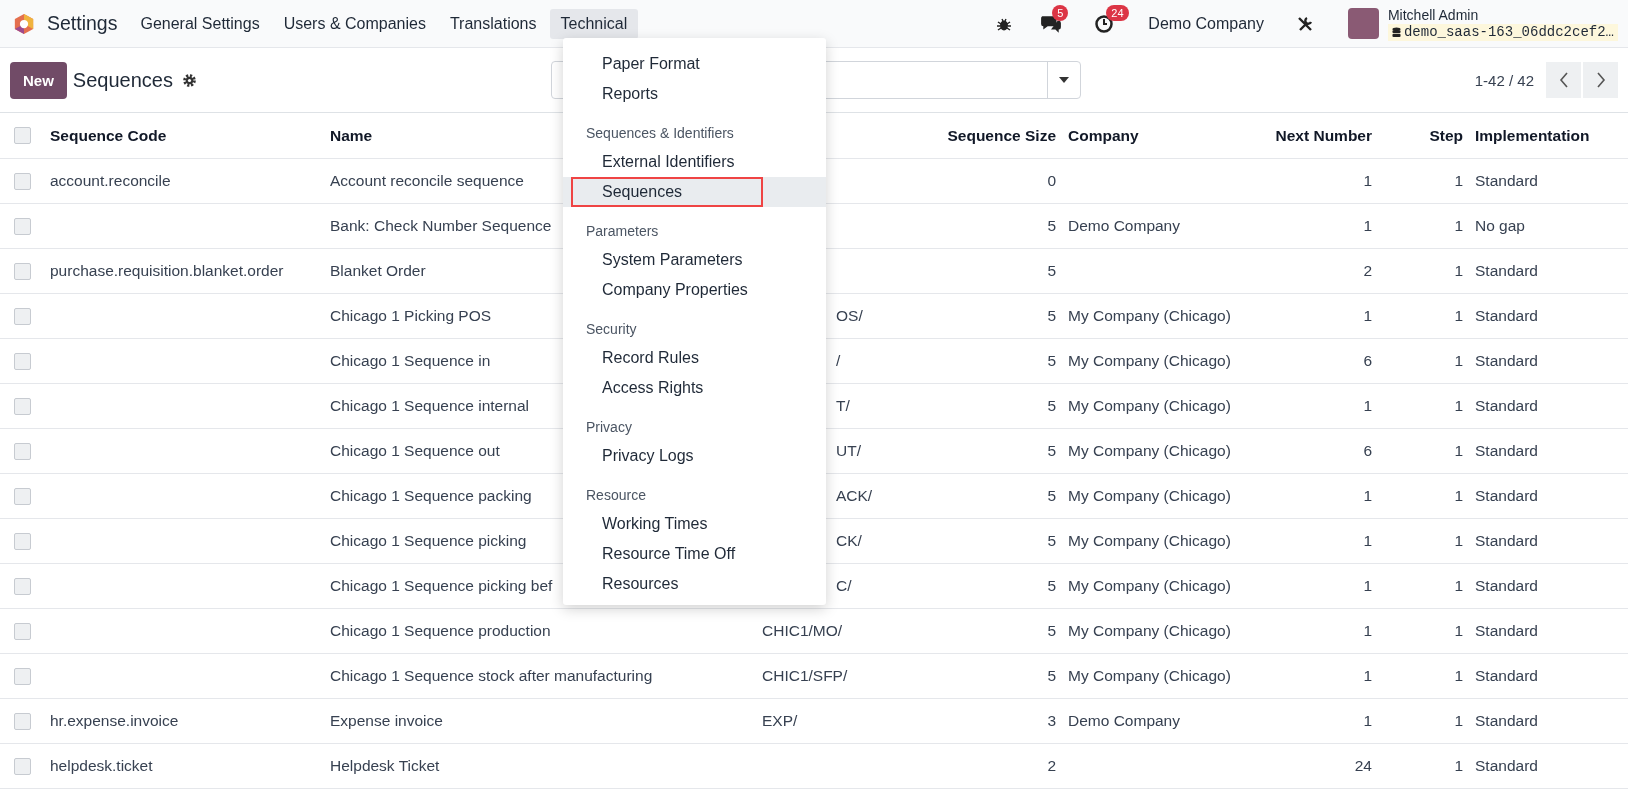 This screenshot has width=1628, height=800. Describe the element at coordinates (1063, 80) in the screenshot. I see `caret-icon` at that location.